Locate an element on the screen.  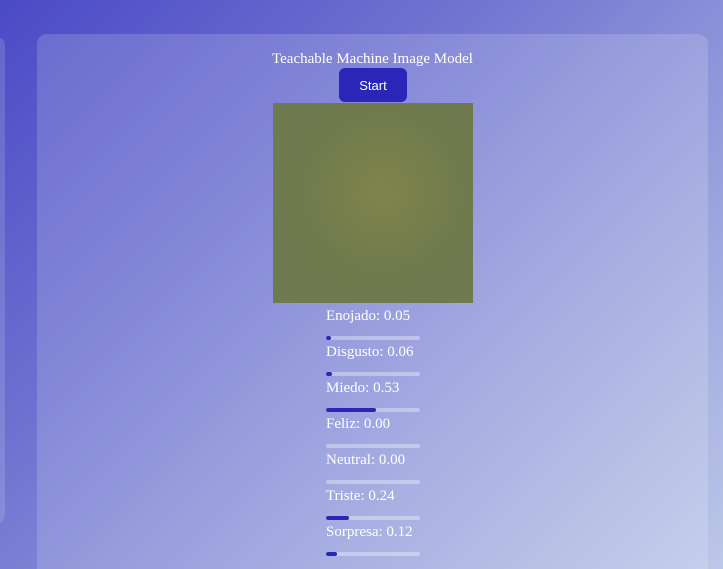
prediction-label: Miedo: 0.53 is located at coordinates (363, 388).